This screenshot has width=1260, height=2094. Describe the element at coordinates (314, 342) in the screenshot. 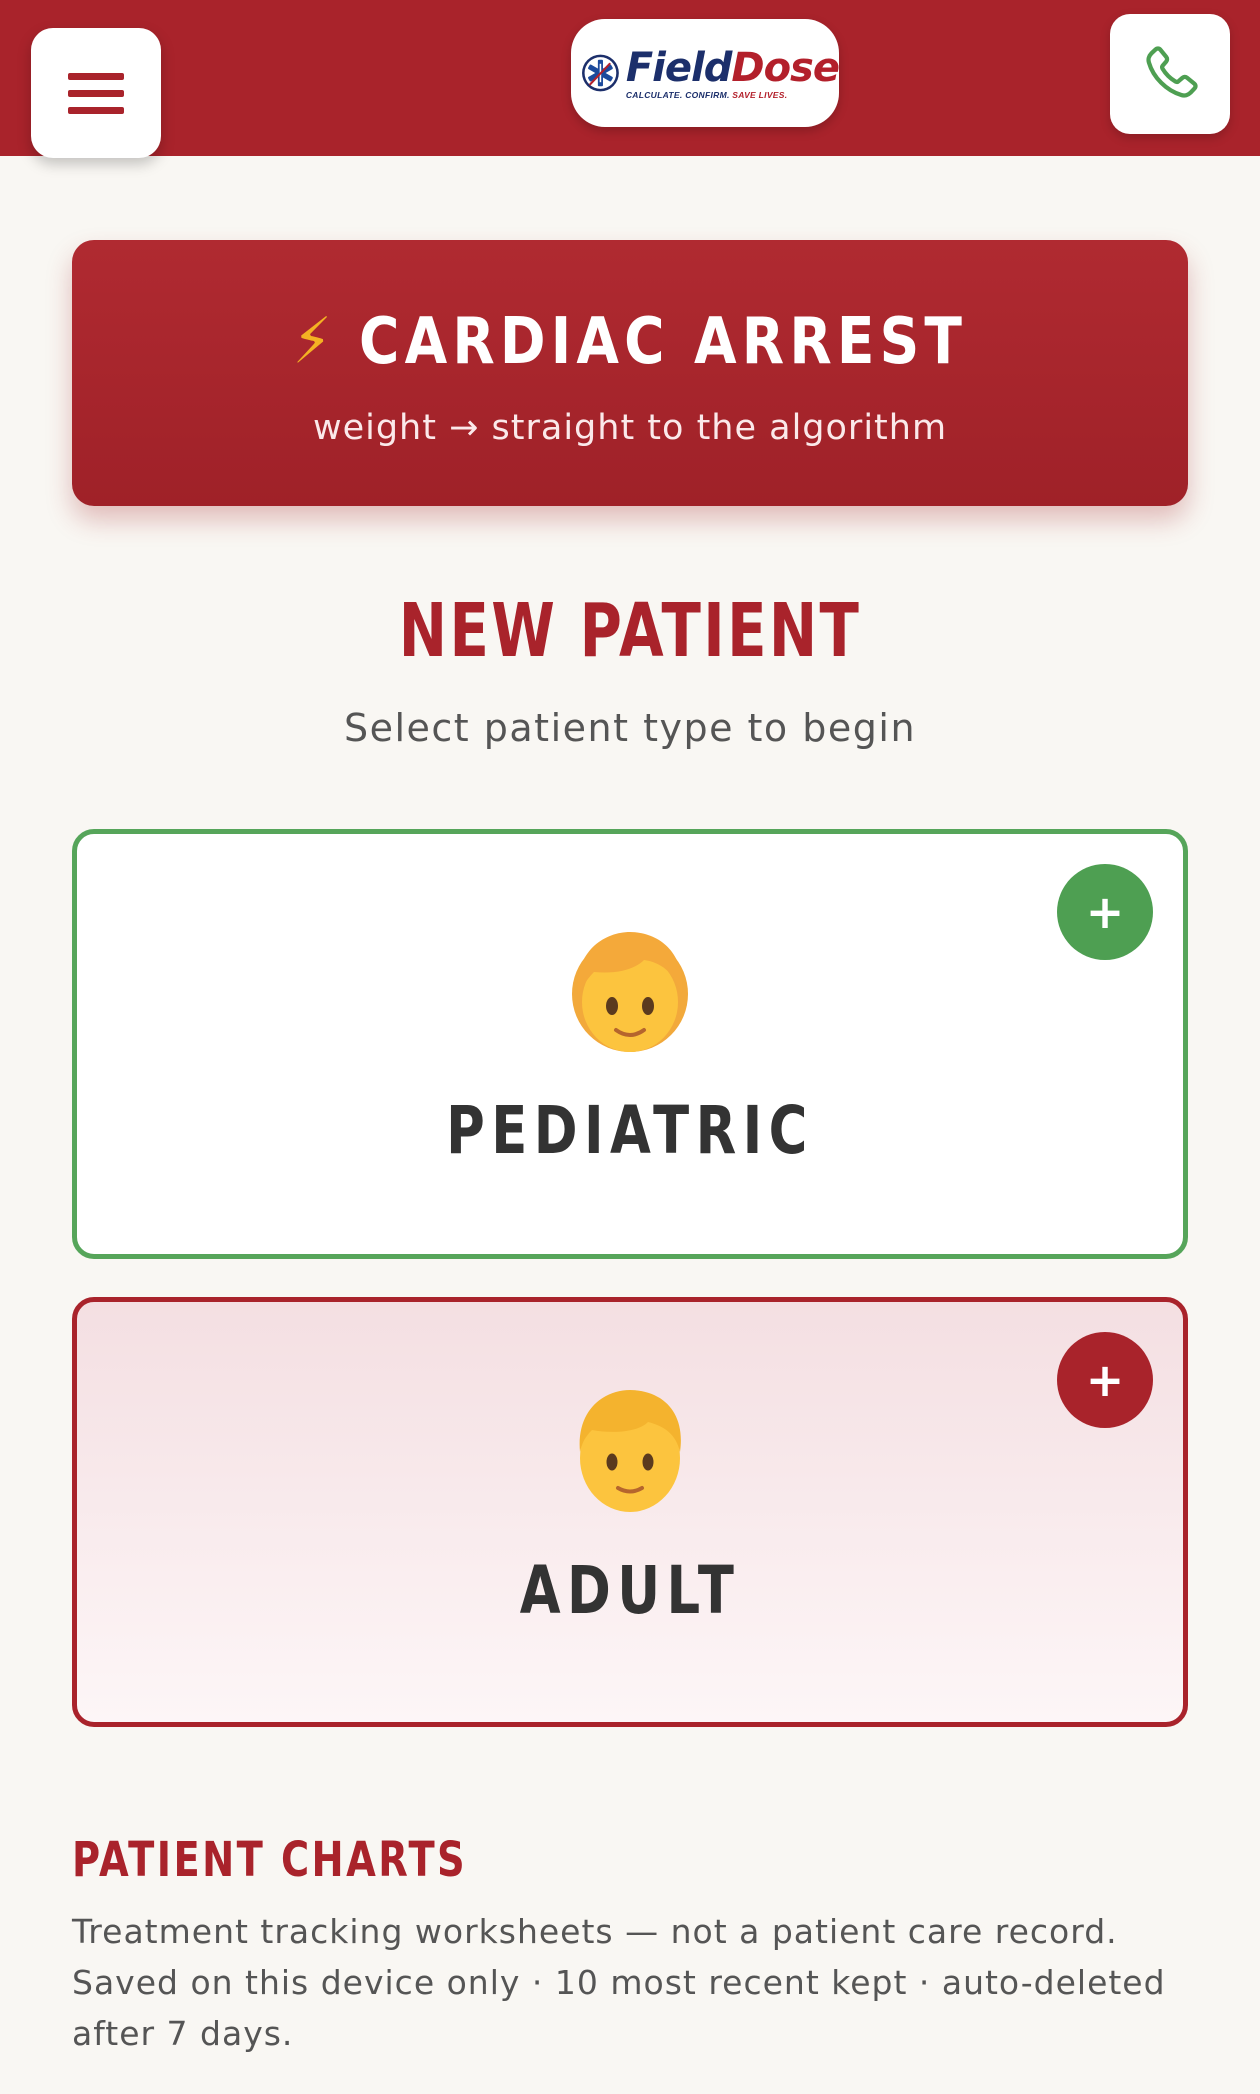

I see `lightning-bolt-icon: ⚡` at that location.